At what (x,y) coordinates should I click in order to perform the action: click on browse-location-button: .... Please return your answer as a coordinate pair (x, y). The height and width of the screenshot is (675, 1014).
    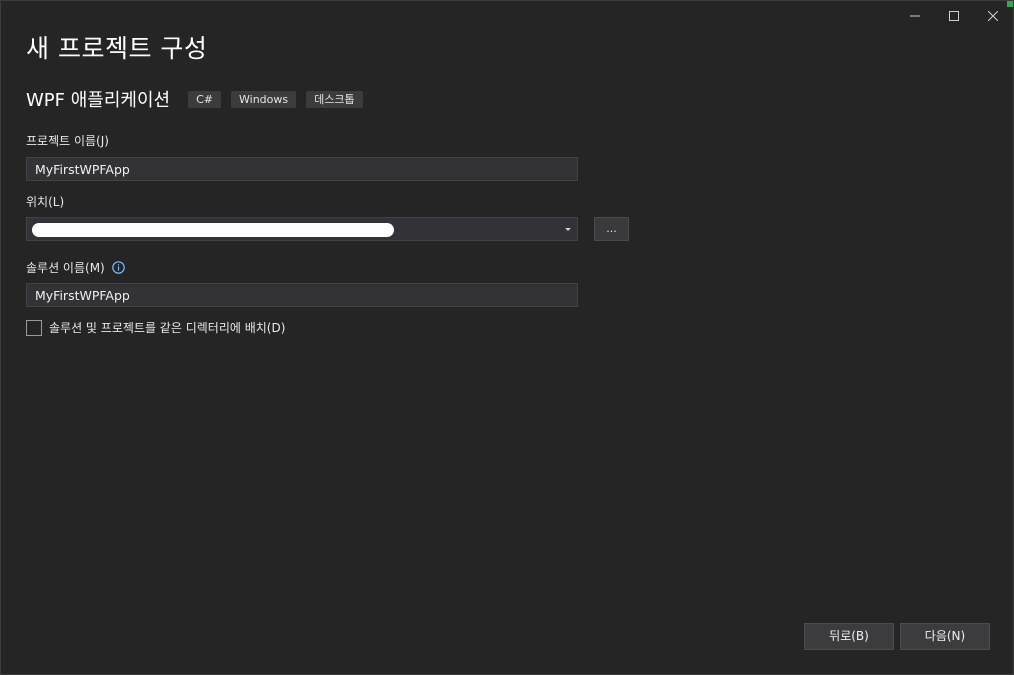
    Looking at the image, I should click on (611, 229).